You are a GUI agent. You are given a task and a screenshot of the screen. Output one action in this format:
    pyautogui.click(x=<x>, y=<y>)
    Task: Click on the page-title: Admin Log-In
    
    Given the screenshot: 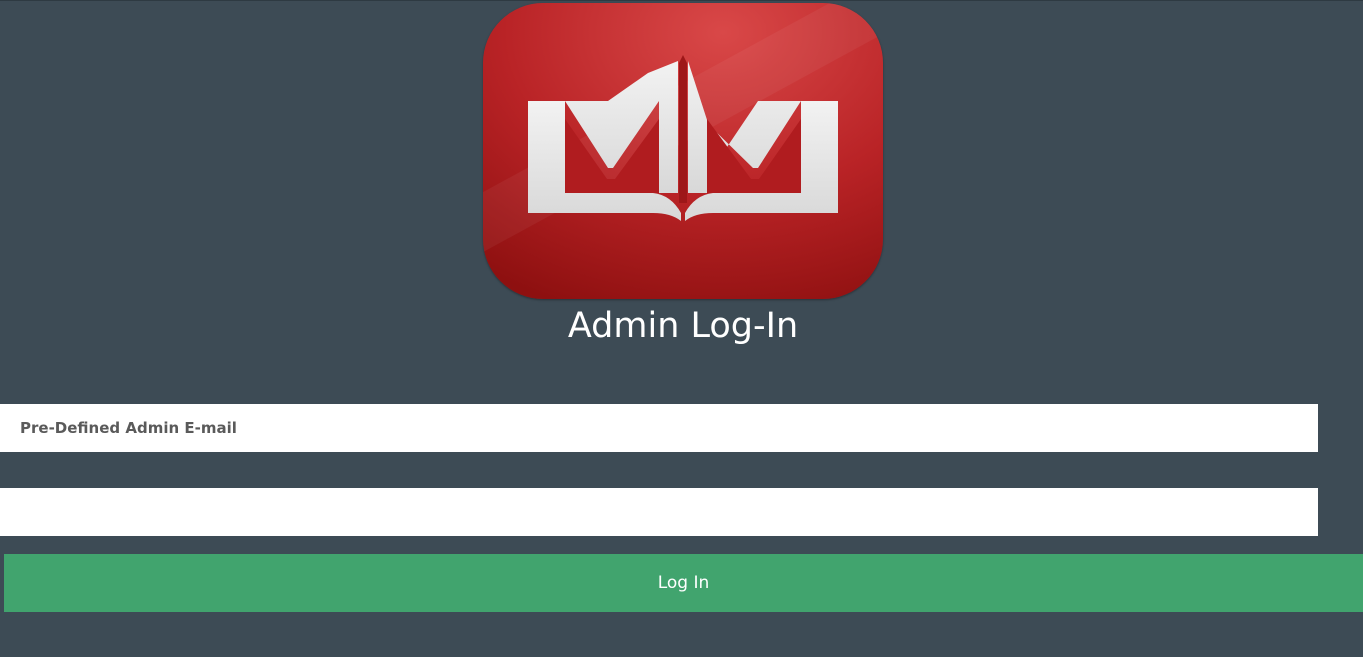 What is the action you would take?
    pyautogui.click(x=683, y=326)
    